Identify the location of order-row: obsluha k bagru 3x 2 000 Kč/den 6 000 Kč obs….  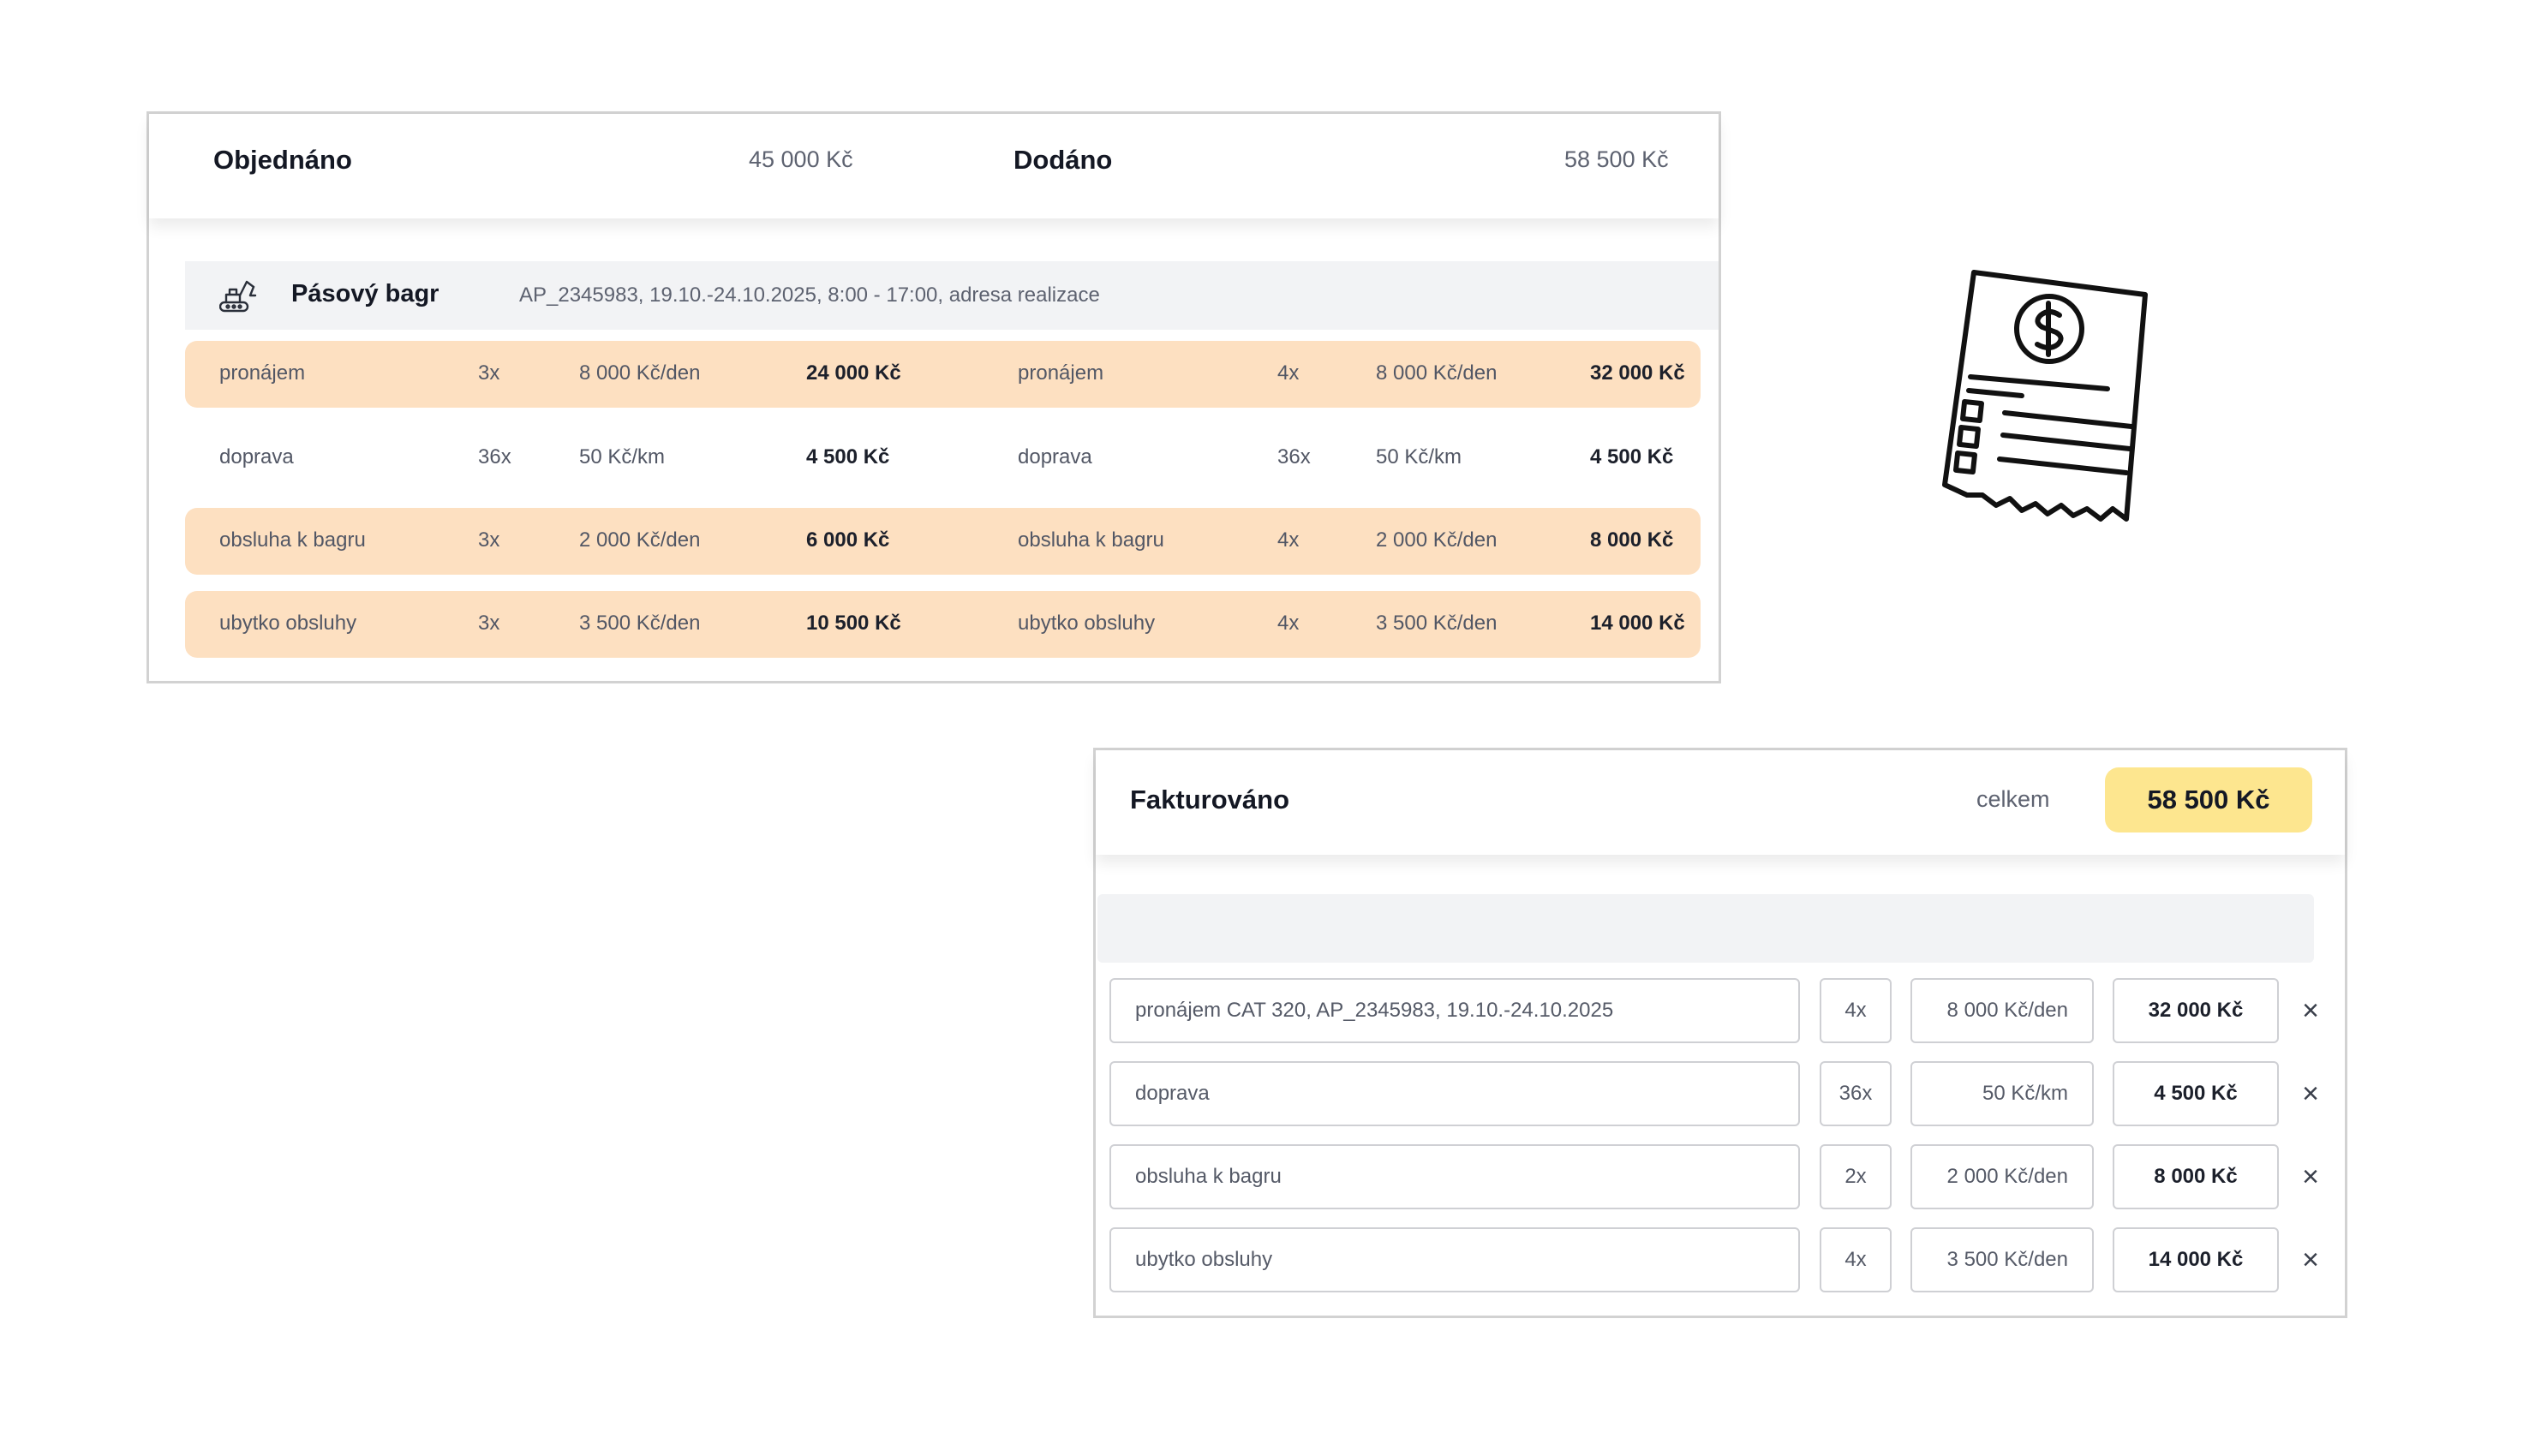
(943, 541).